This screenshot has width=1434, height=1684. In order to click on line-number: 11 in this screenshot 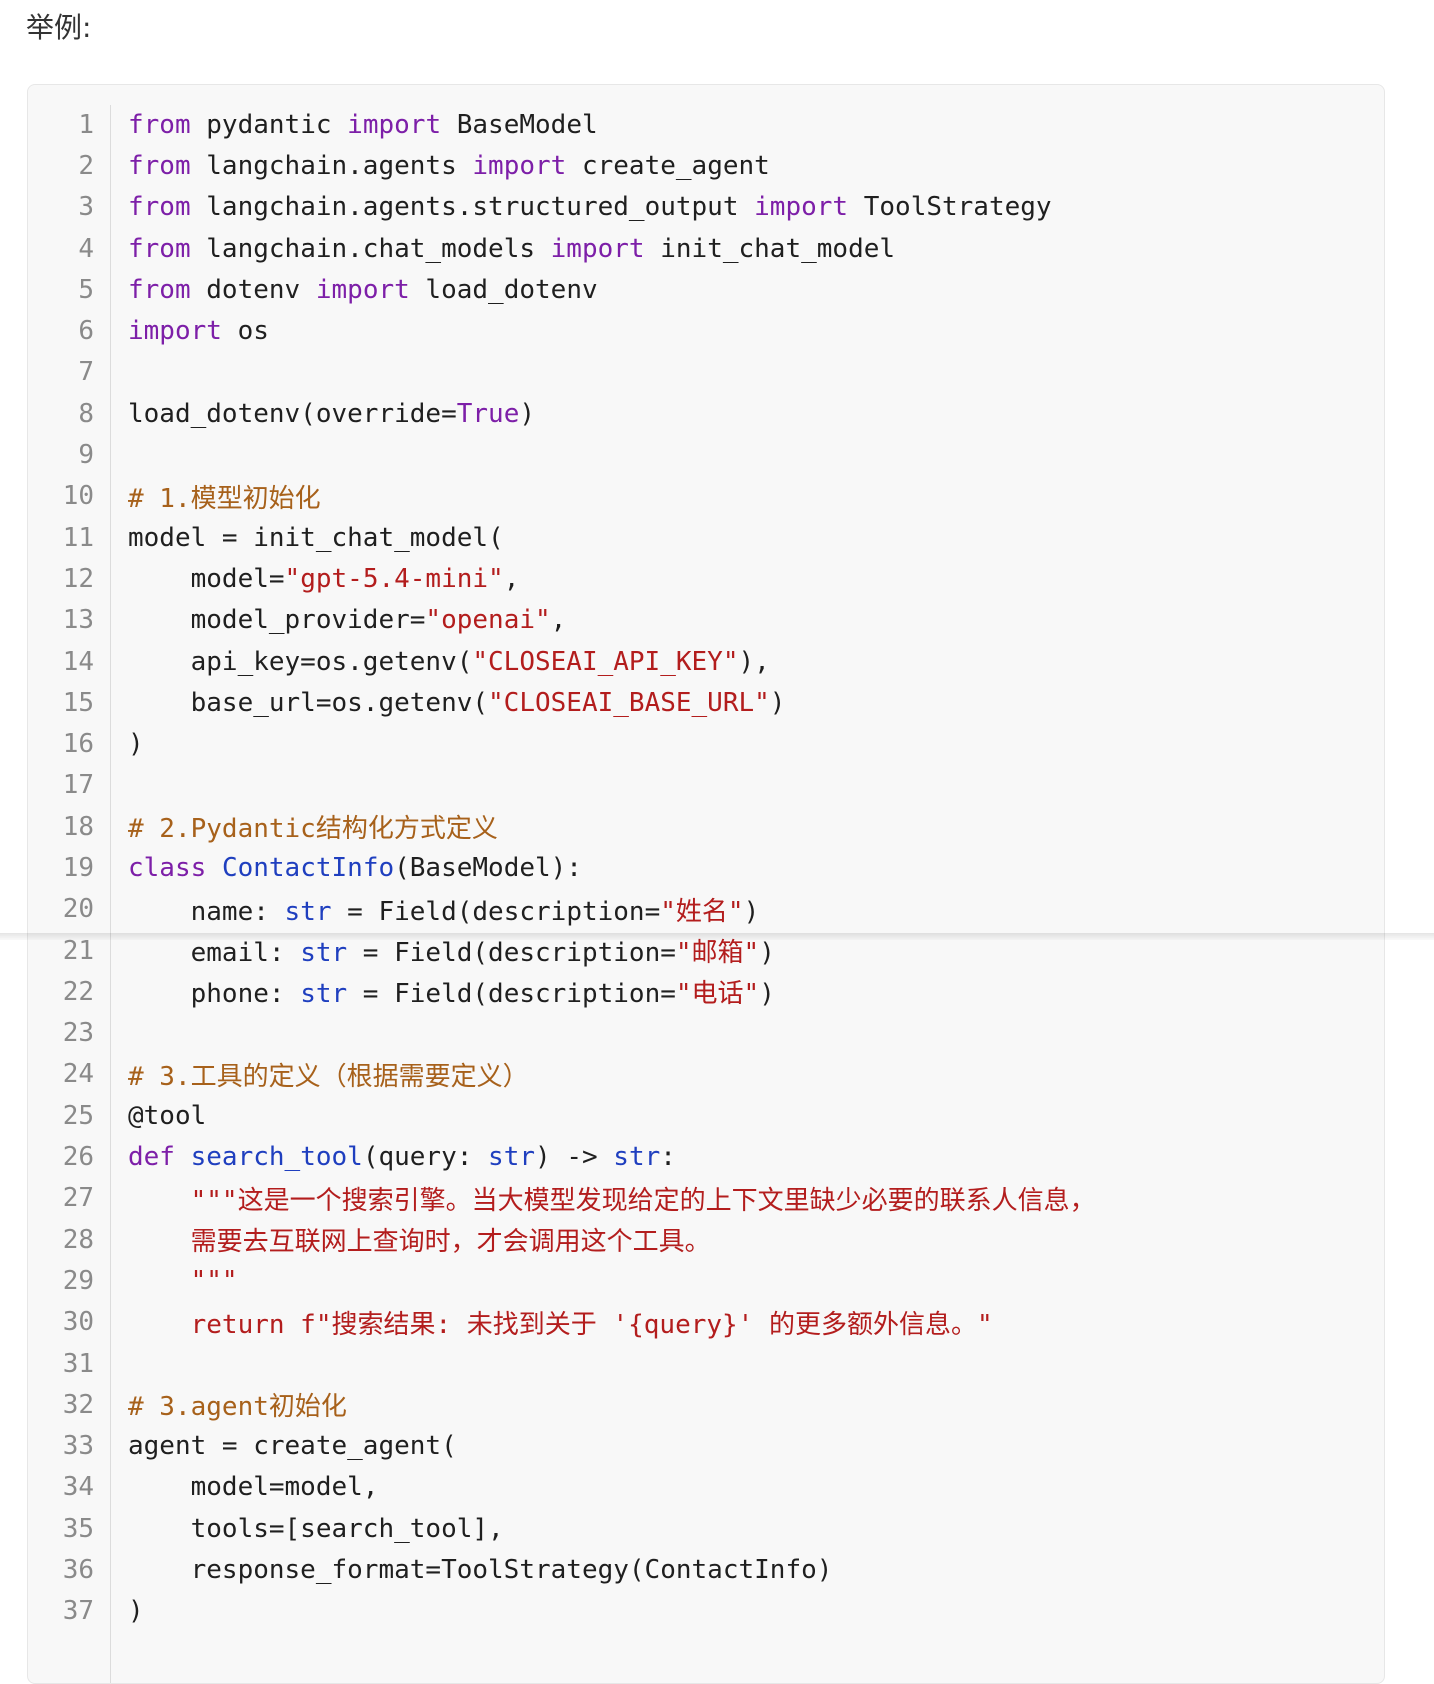, I will do `click(78, 537)`.